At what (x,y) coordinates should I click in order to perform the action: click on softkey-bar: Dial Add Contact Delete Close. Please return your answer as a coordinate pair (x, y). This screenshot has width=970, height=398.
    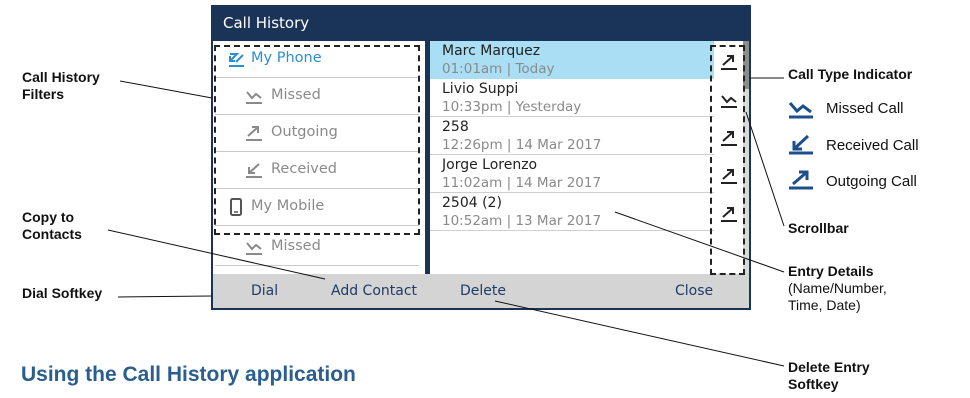
    Looking at the image, I should click on (481, 291).